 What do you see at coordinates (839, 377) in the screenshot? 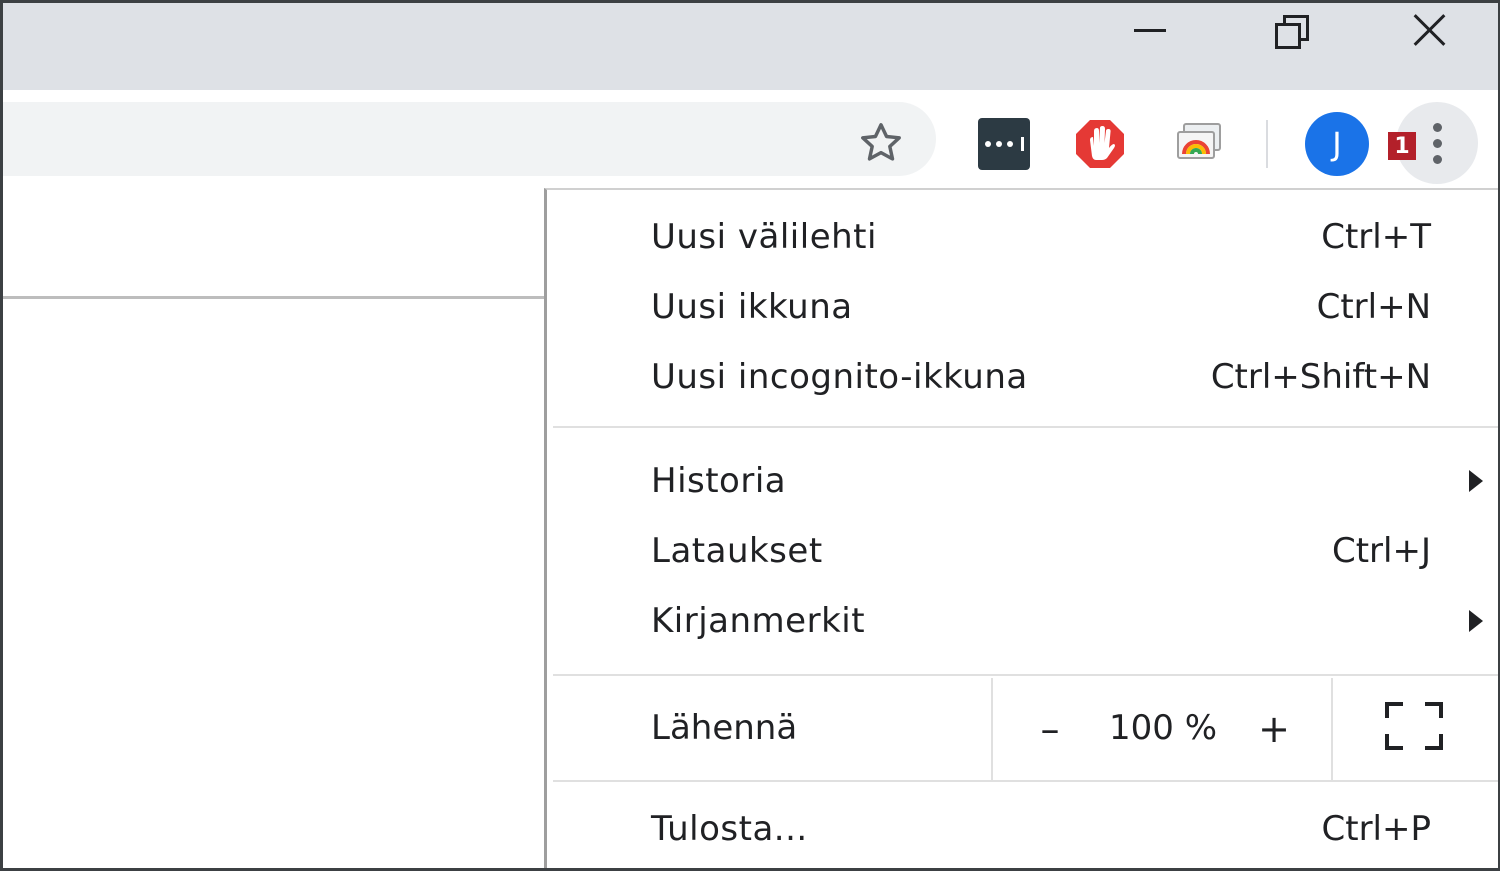
I see `menu-item-label: Uusi incognito-ikkuna` at bounding box center [839, 377].